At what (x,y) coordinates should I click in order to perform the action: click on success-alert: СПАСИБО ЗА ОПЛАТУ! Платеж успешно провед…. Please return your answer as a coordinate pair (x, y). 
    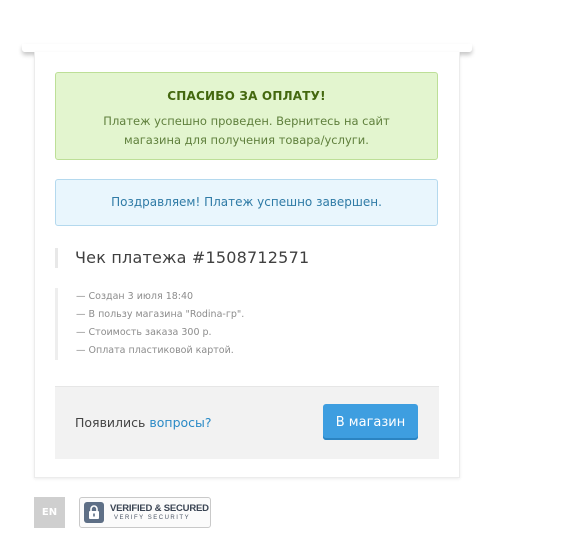
    Looking at the image, I should click on (246, 116).